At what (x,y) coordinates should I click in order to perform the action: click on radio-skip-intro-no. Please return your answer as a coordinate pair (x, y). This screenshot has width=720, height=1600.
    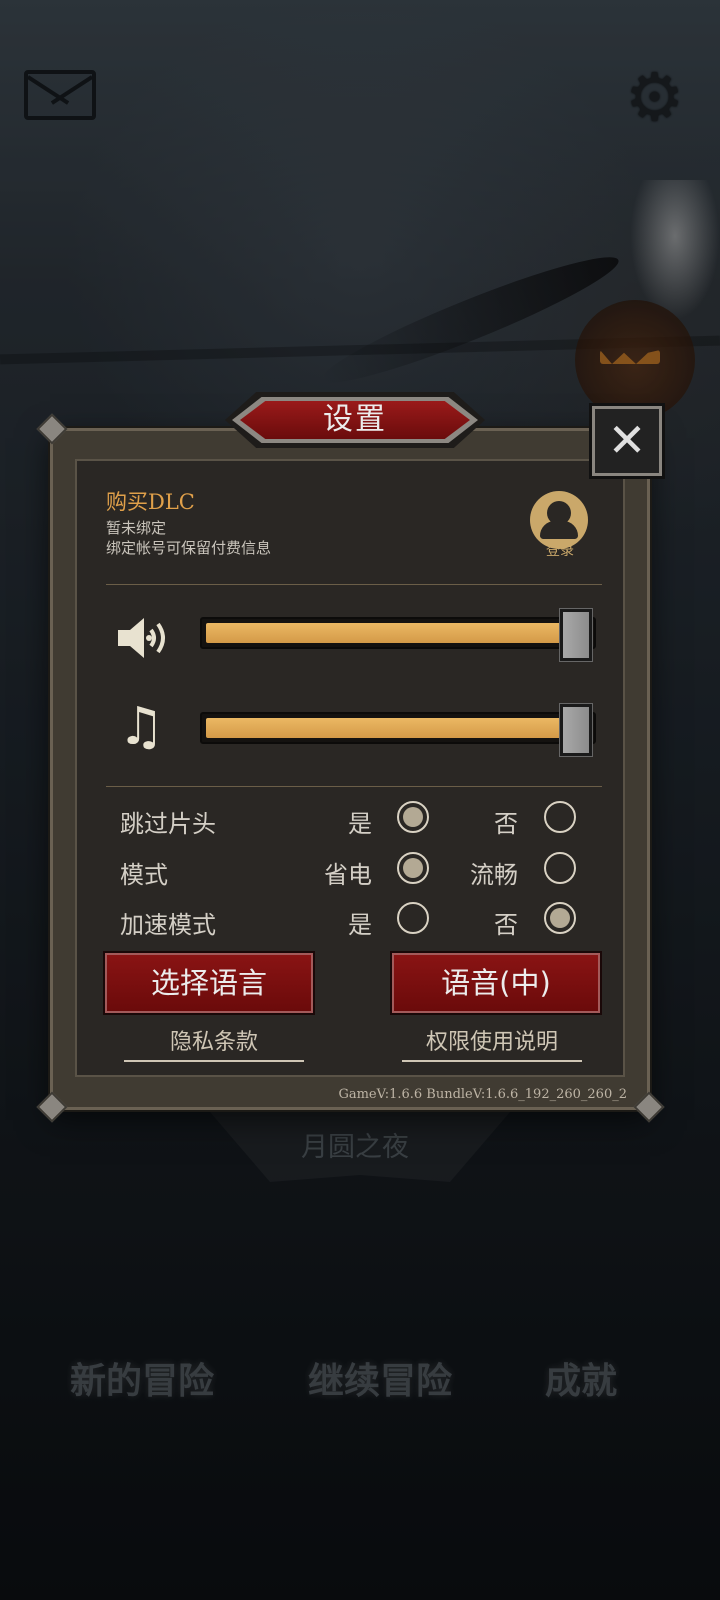
    Looking at the image, I should click on (560, 817).